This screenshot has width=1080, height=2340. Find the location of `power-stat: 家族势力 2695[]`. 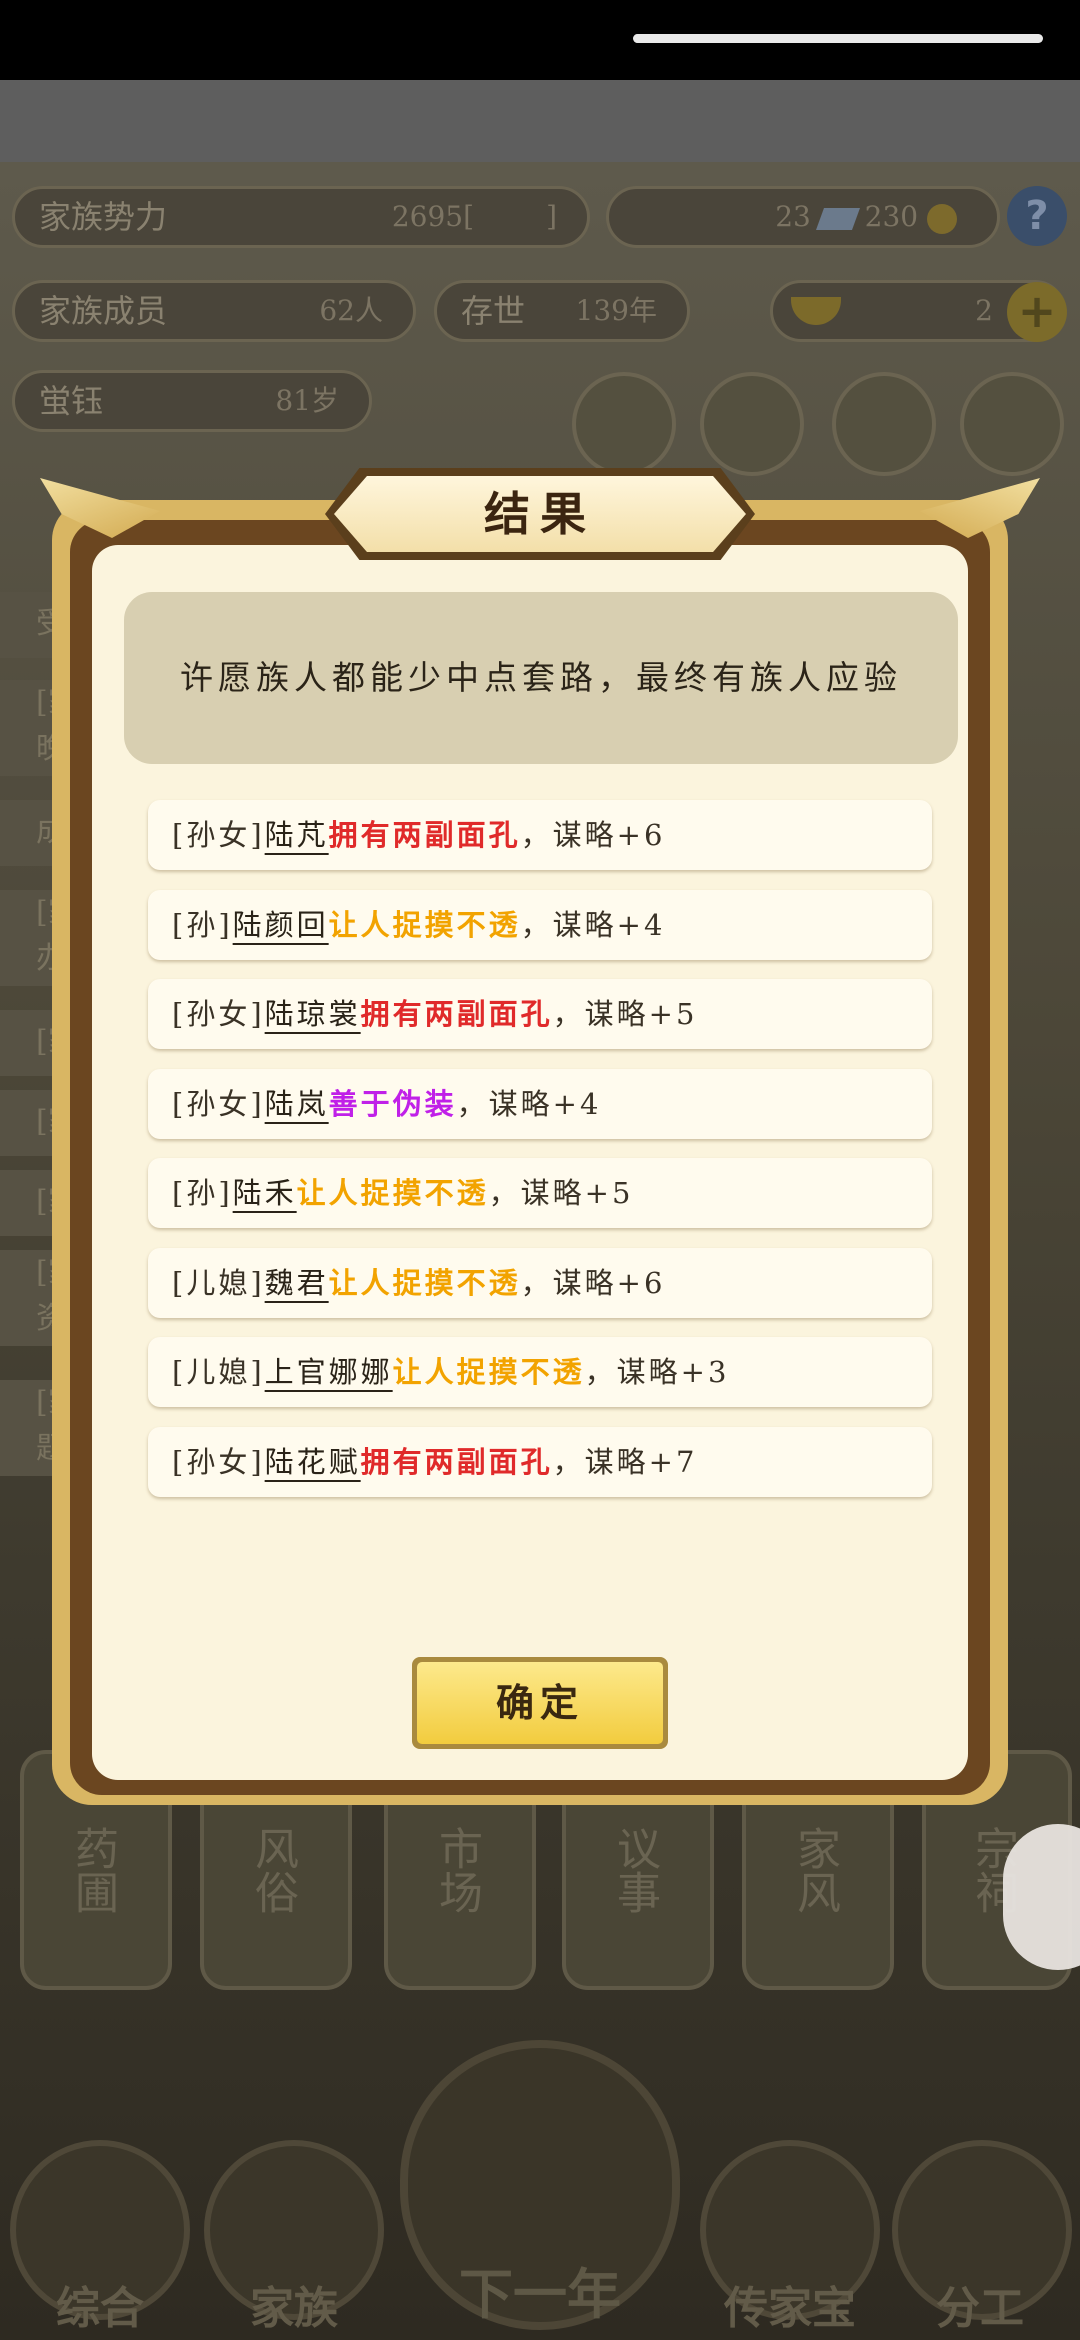

power-stat: 家族势力 2695[] is located at coordinates (301, 217).